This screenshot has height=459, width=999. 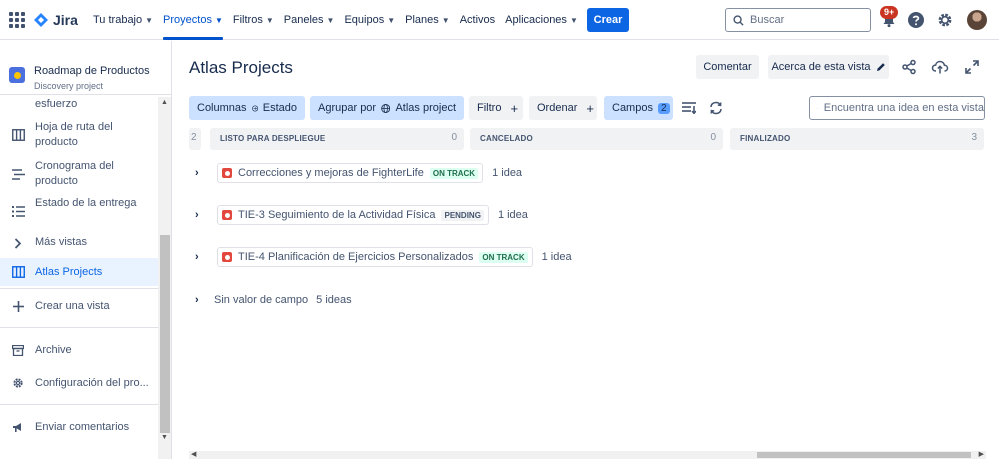 I want to click on nav-tu-trabajo: Tu trabajo ▼, so click(x=123, y=20).